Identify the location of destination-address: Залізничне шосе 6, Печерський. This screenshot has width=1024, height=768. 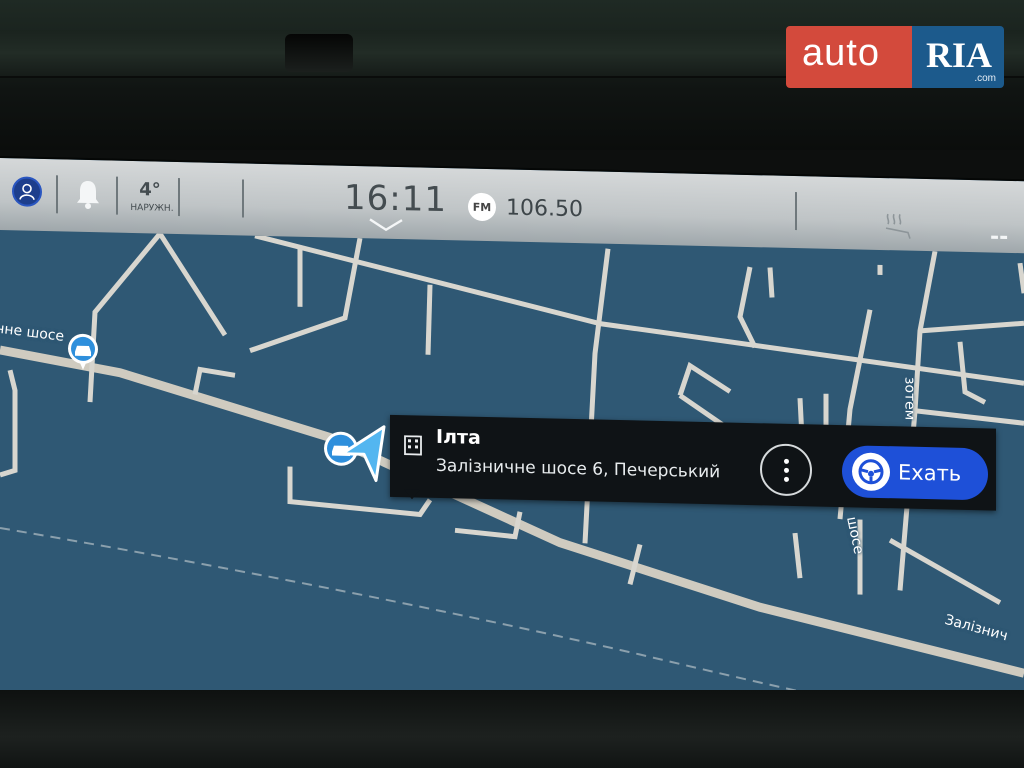
(578, 469).